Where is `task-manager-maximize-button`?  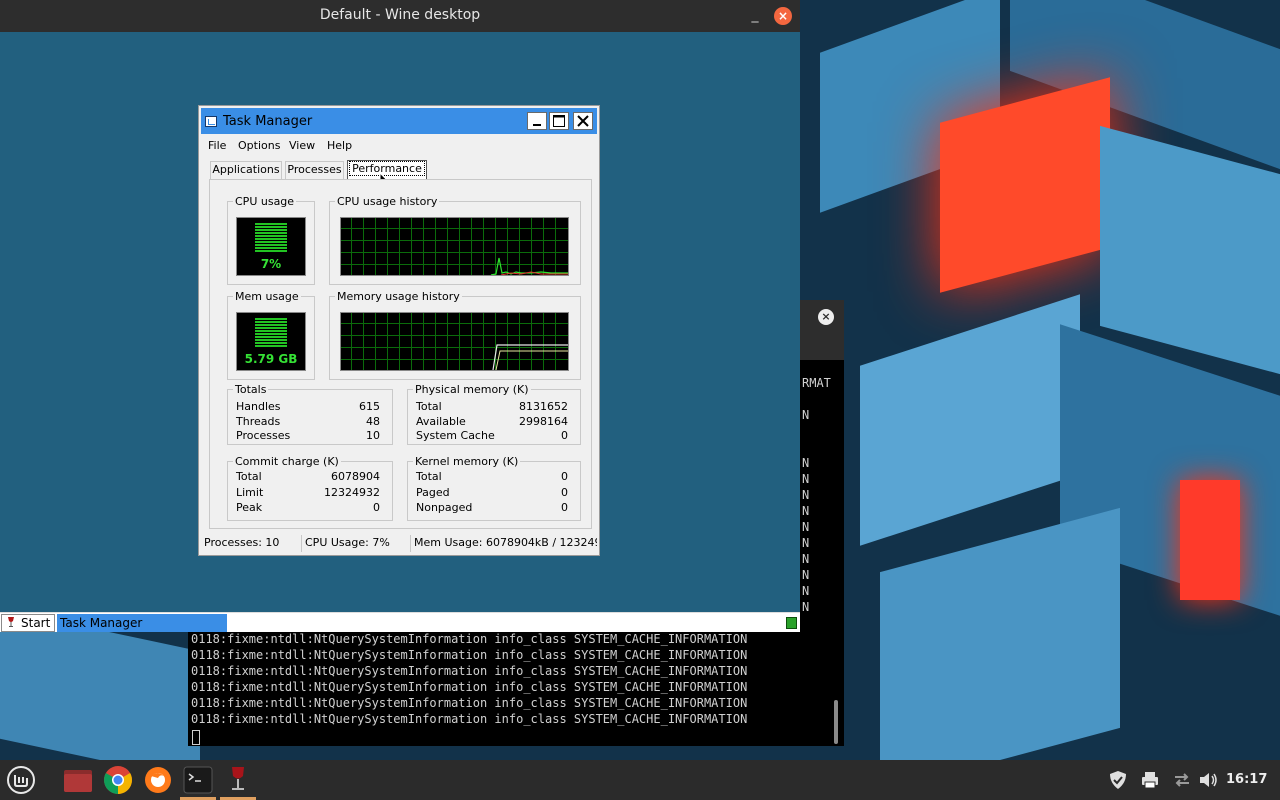
task-manager-maximize-button is located at coordinates (559, 121).